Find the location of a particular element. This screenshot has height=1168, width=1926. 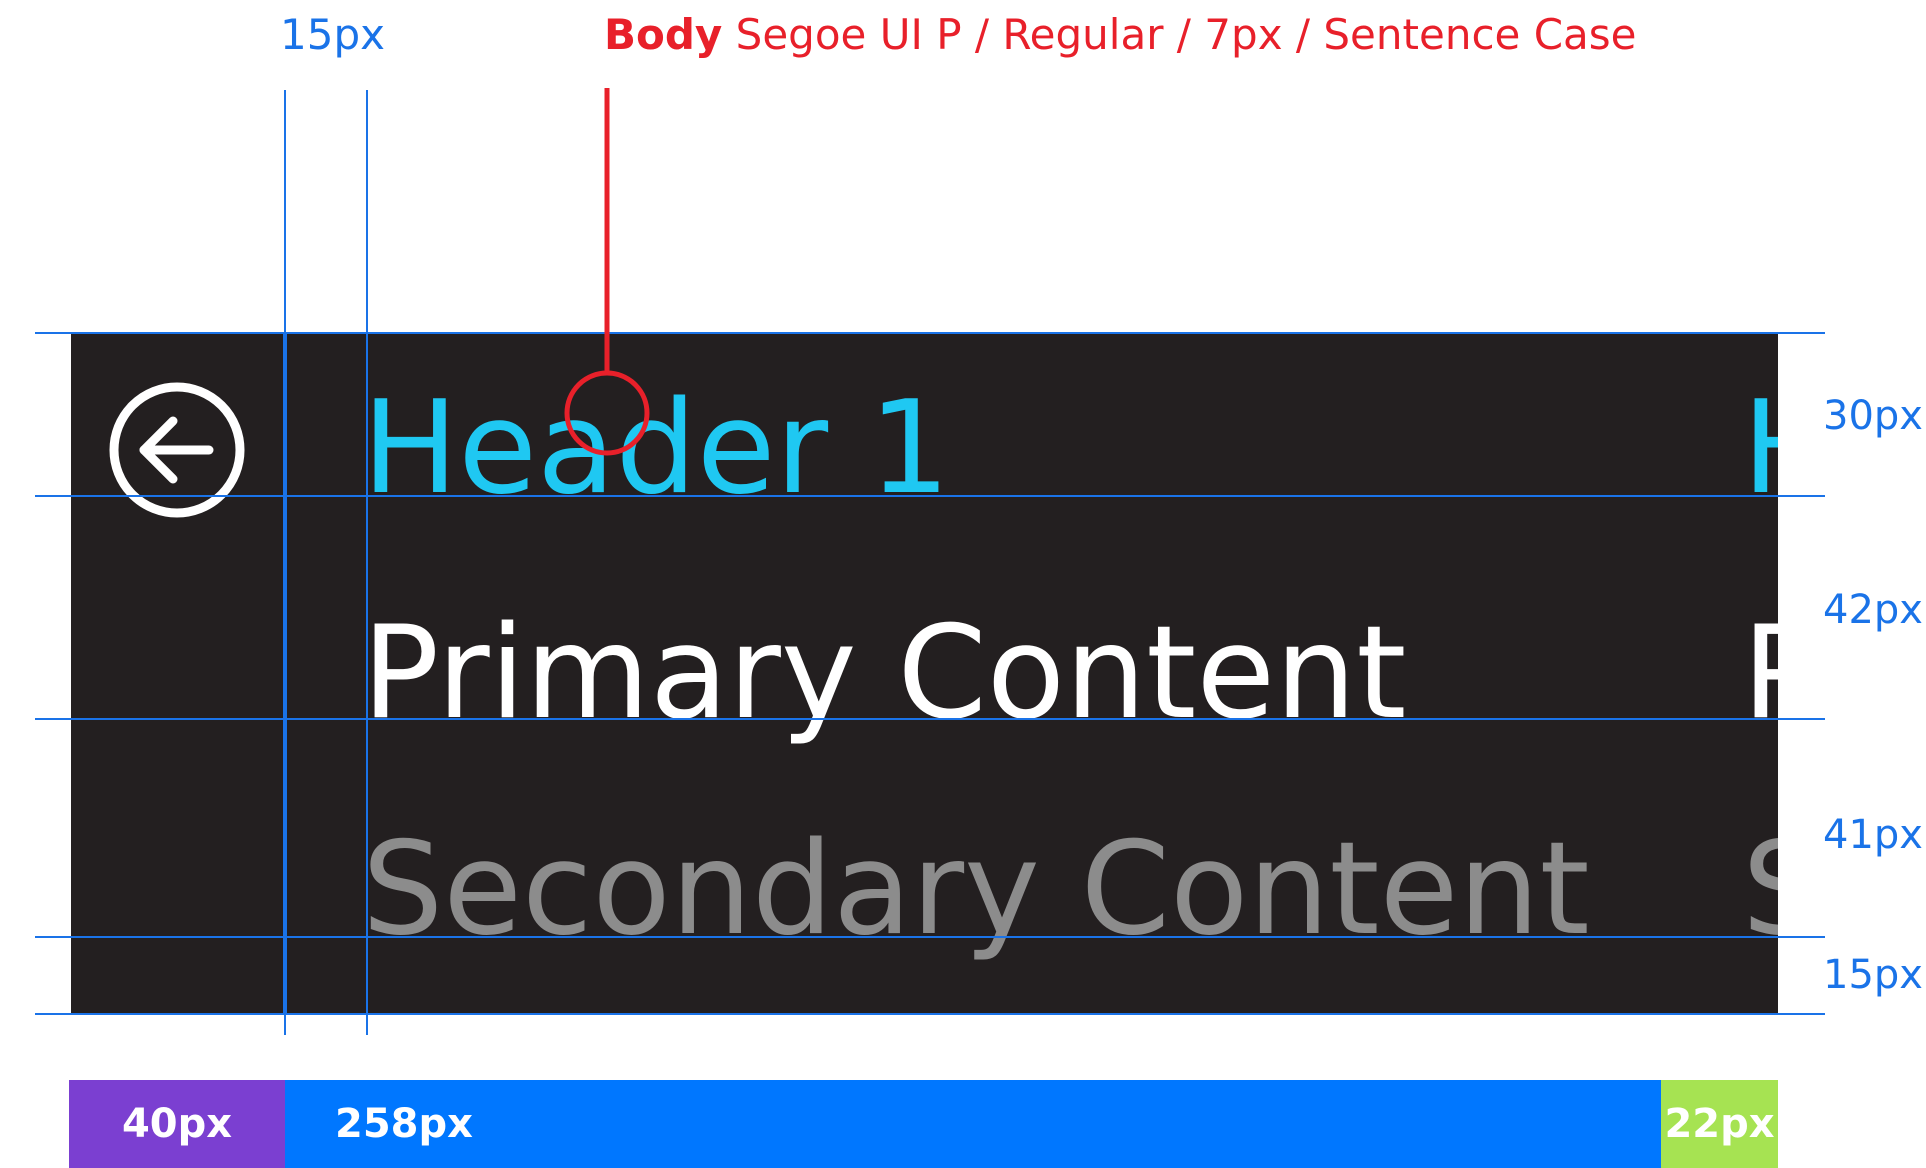

legend-back-column: 40px is located at coordinates (177, 1124).